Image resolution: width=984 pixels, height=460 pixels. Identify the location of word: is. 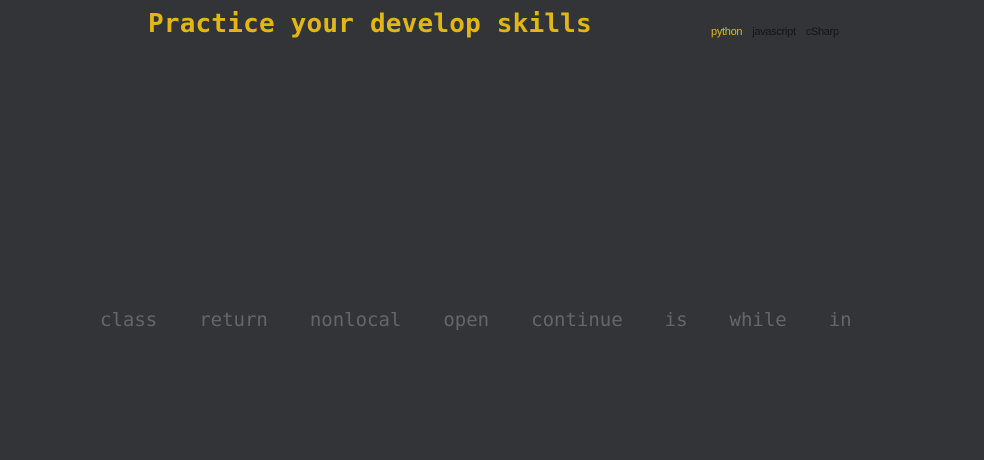
(676, 320).